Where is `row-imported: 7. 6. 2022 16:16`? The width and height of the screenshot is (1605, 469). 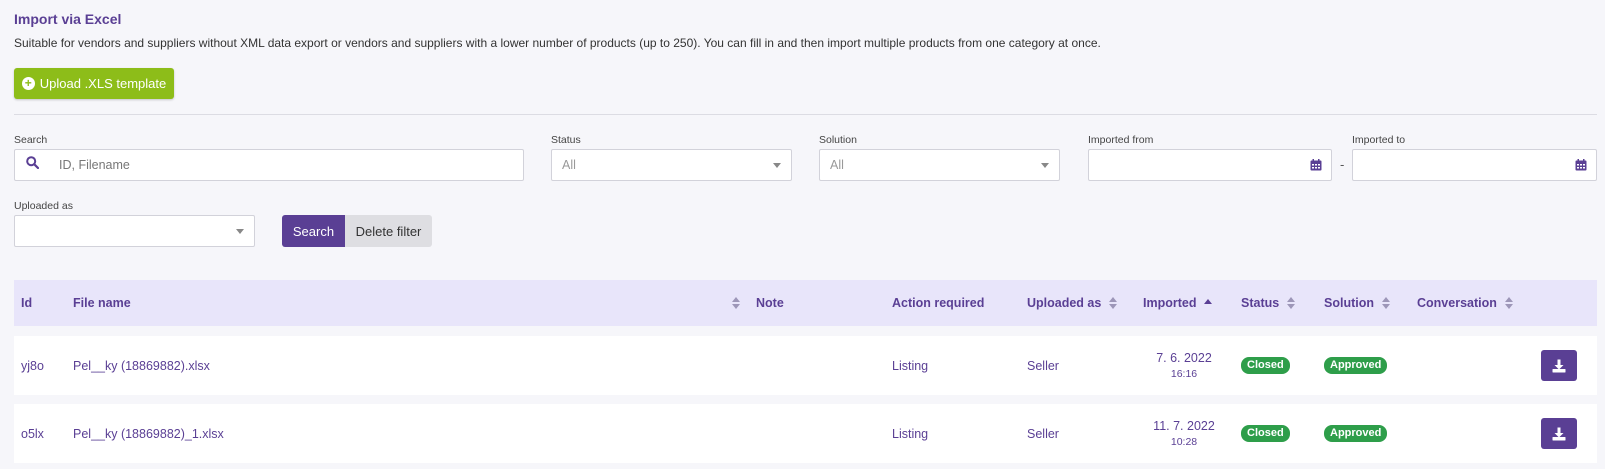 row-imported: 7. 6. 2022 16:16 is located at coordinates (1184, 365).